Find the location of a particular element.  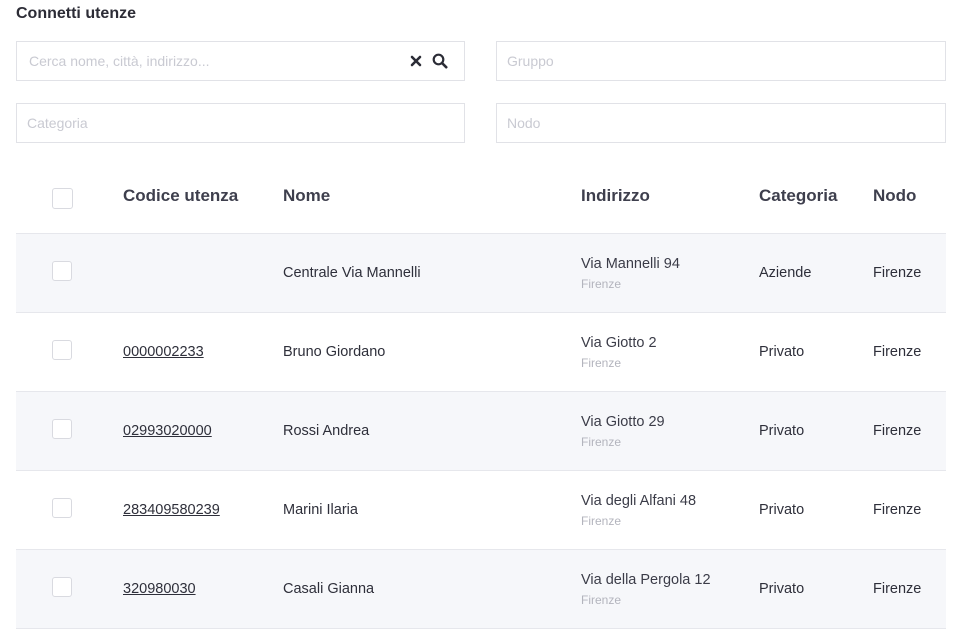

gruppo-field is located at coordinates (721, 61).